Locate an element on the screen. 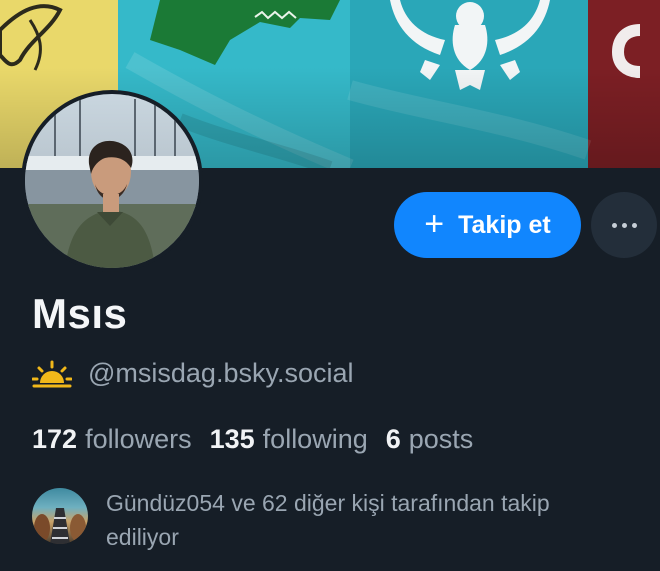 The width and height of the screenshot is (660, 571). avatar-photo is located at coordinates (112, 181).